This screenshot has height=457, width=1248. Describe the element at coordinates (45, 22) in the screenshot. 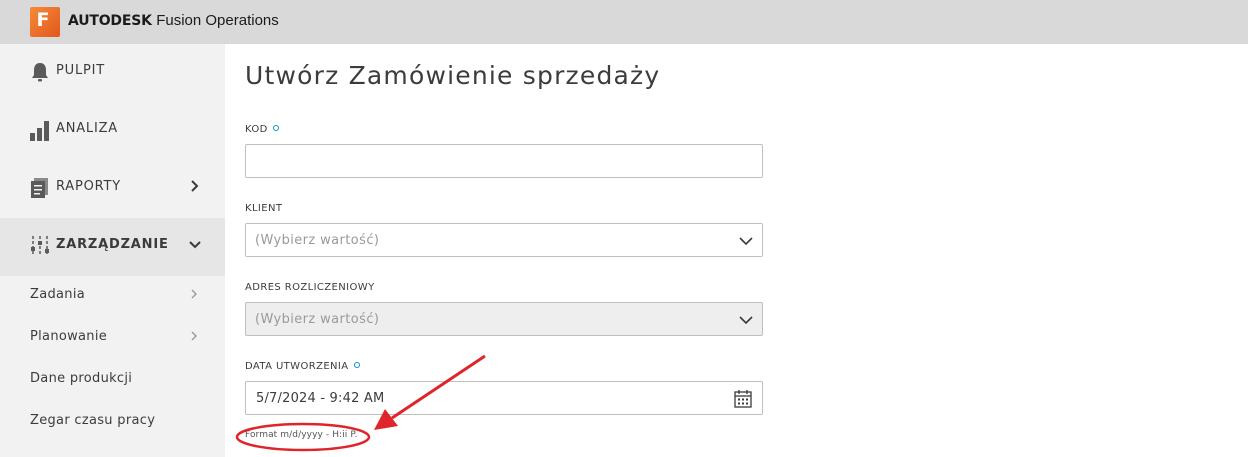

I see `autodesk-logo-icon: F` at that location.